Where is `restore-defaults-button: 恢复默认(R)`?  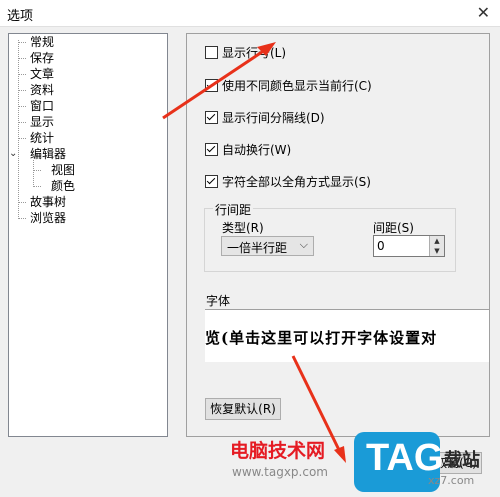
restore-defaults-button: 恢复默认(R) is located at coordinates (243, 409).